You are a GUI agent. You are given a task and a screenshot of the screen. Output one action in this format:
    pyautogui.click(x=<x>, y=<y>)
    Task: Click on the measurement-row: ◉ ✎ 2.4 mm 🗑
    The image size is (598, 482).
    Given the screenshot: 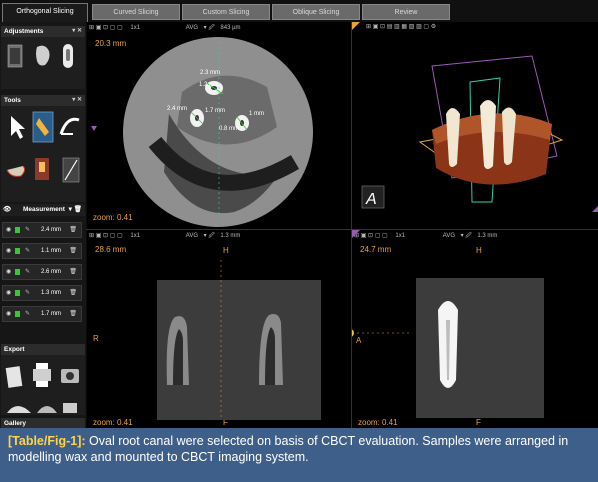 What is the action you would take?
    pyautogui.click(x=42, y=230)
    